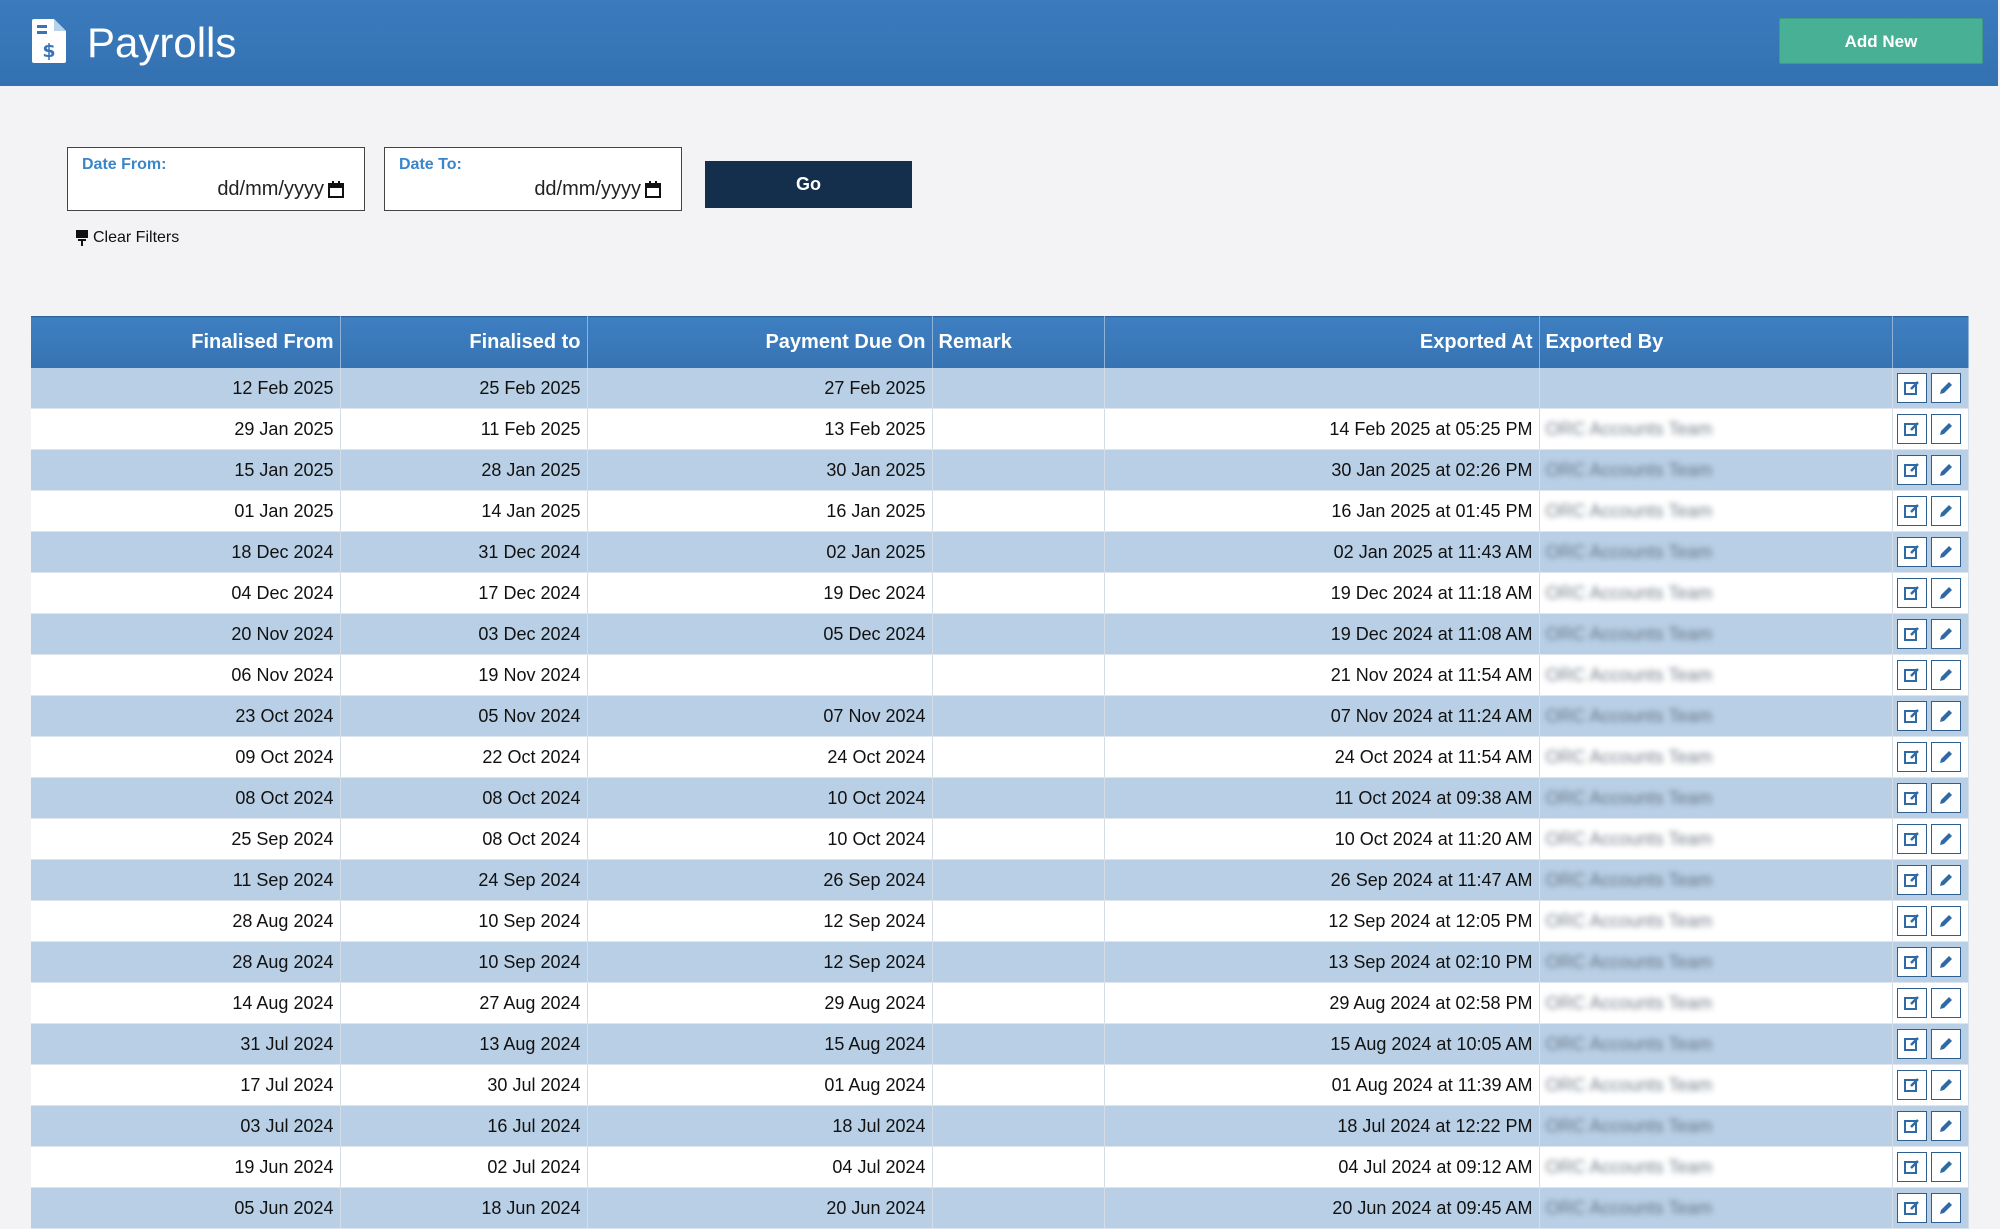  Describe the element at coordinates (270, 189) in the screenshot. I see `date-from-input: dd/mm/yyyy` at that location.